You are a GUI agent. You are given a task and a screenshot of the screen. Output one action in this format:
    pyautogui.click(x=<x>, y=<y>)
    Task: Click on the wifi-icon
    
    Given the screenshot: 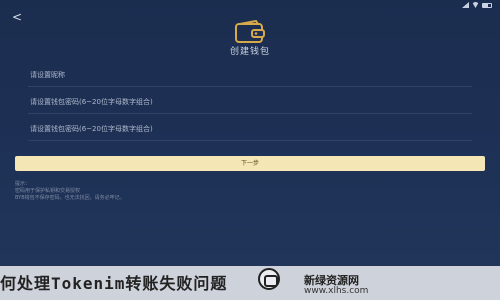 What is the action you would take?
    pyautogui.click(x=475, y=5)
    